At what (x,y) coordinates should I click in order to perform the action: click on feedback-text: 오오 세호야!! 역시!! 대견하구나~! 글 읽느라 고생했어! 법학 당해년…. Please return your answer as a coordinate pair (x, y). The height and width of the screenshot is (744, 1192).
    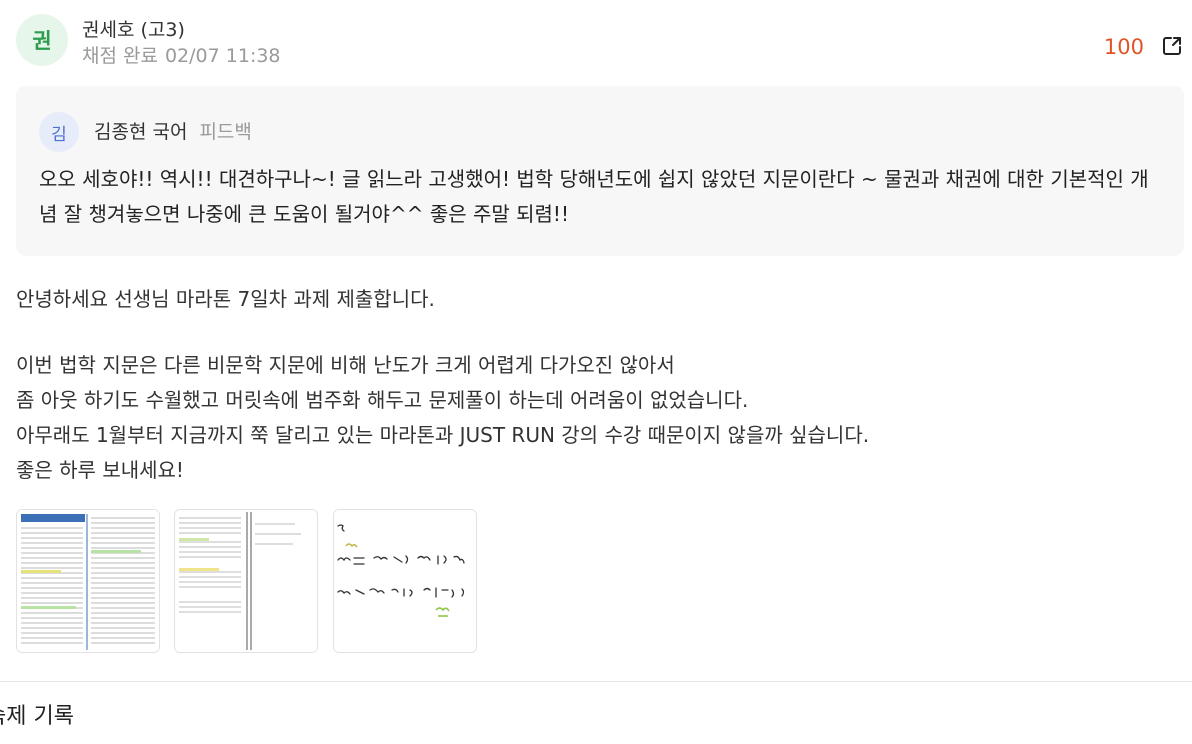
    Looking at the image, I should click on (594, 196).